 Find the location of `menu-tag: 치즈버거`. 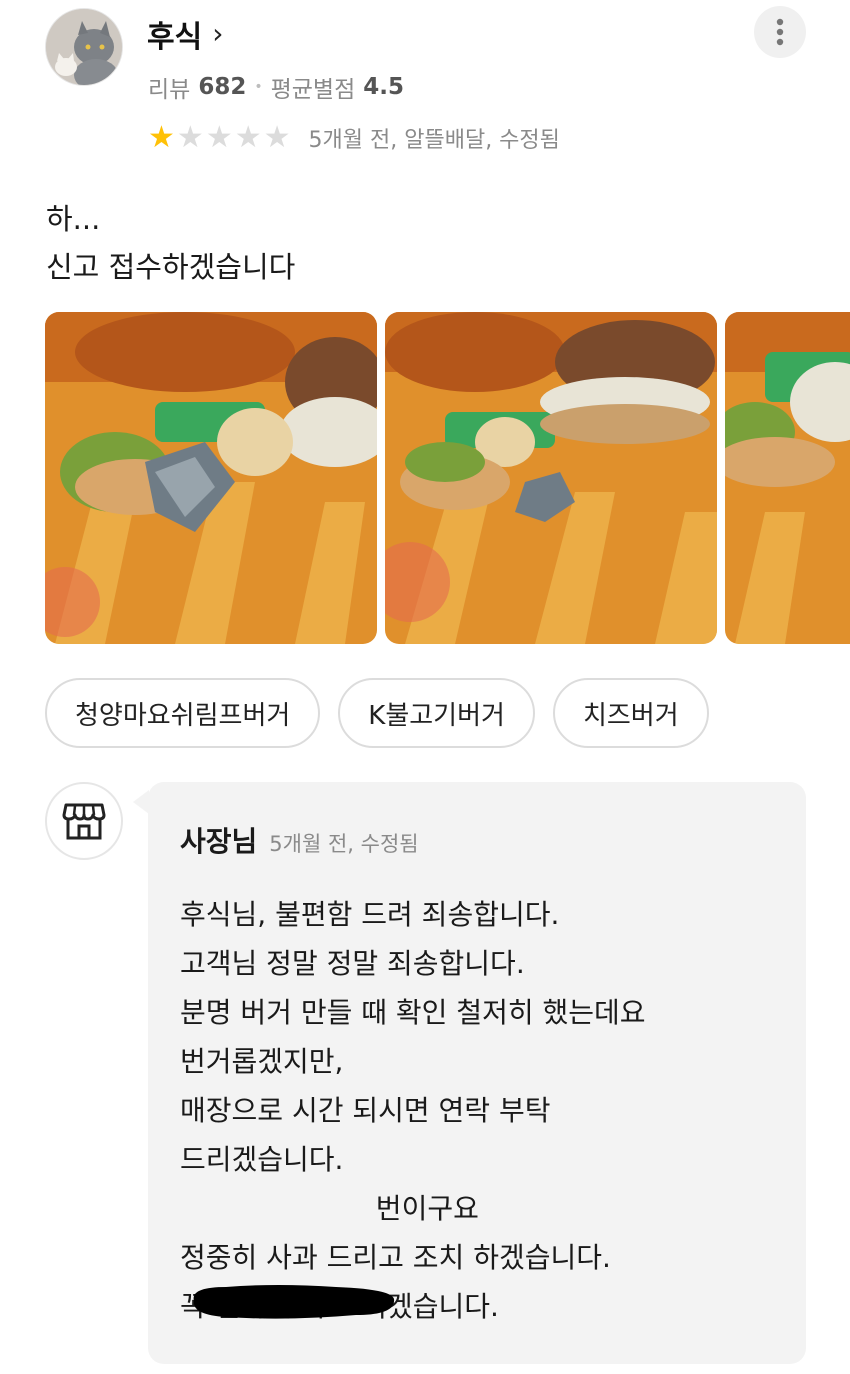

menu-tag: 치즈버거 is located at coordinates (630, 713).